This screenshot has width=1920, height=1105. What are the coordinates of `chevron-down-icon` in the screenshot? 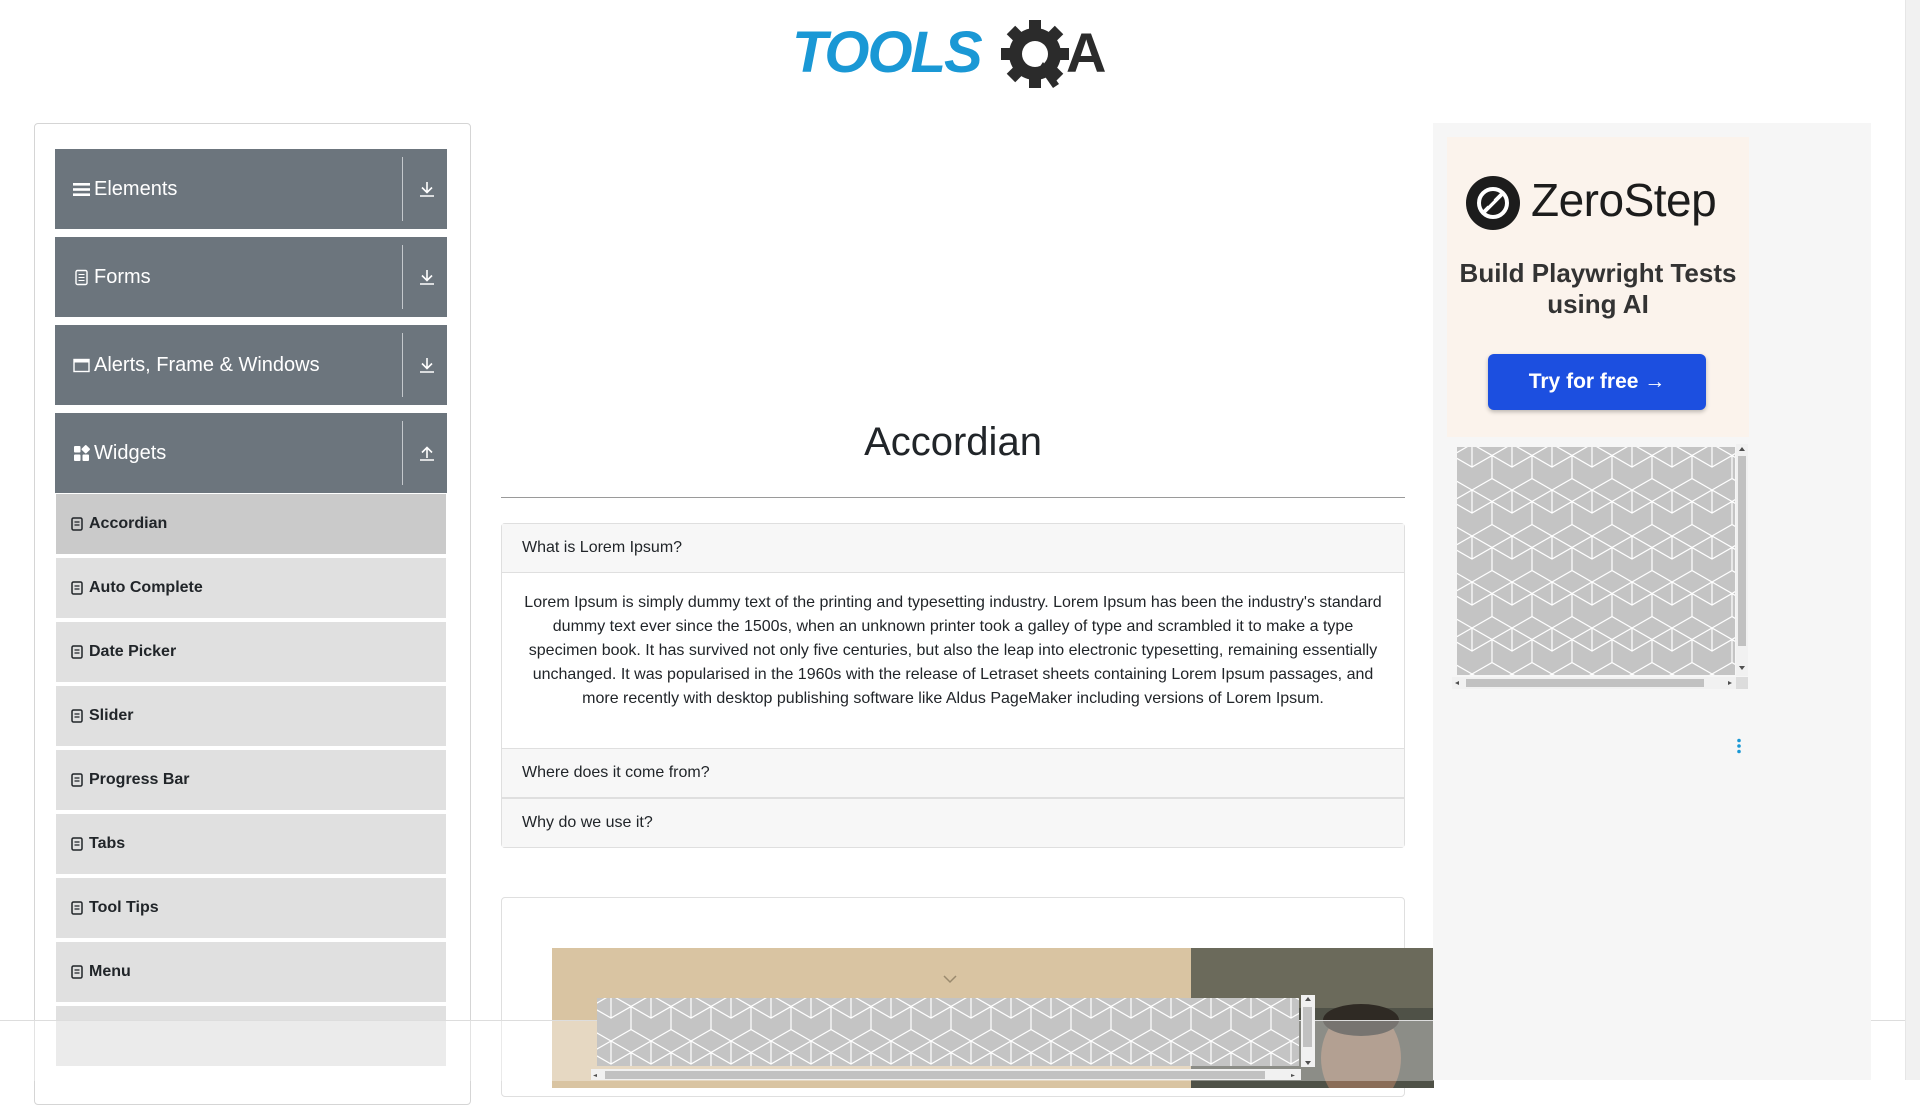 It's located at (950, 979).